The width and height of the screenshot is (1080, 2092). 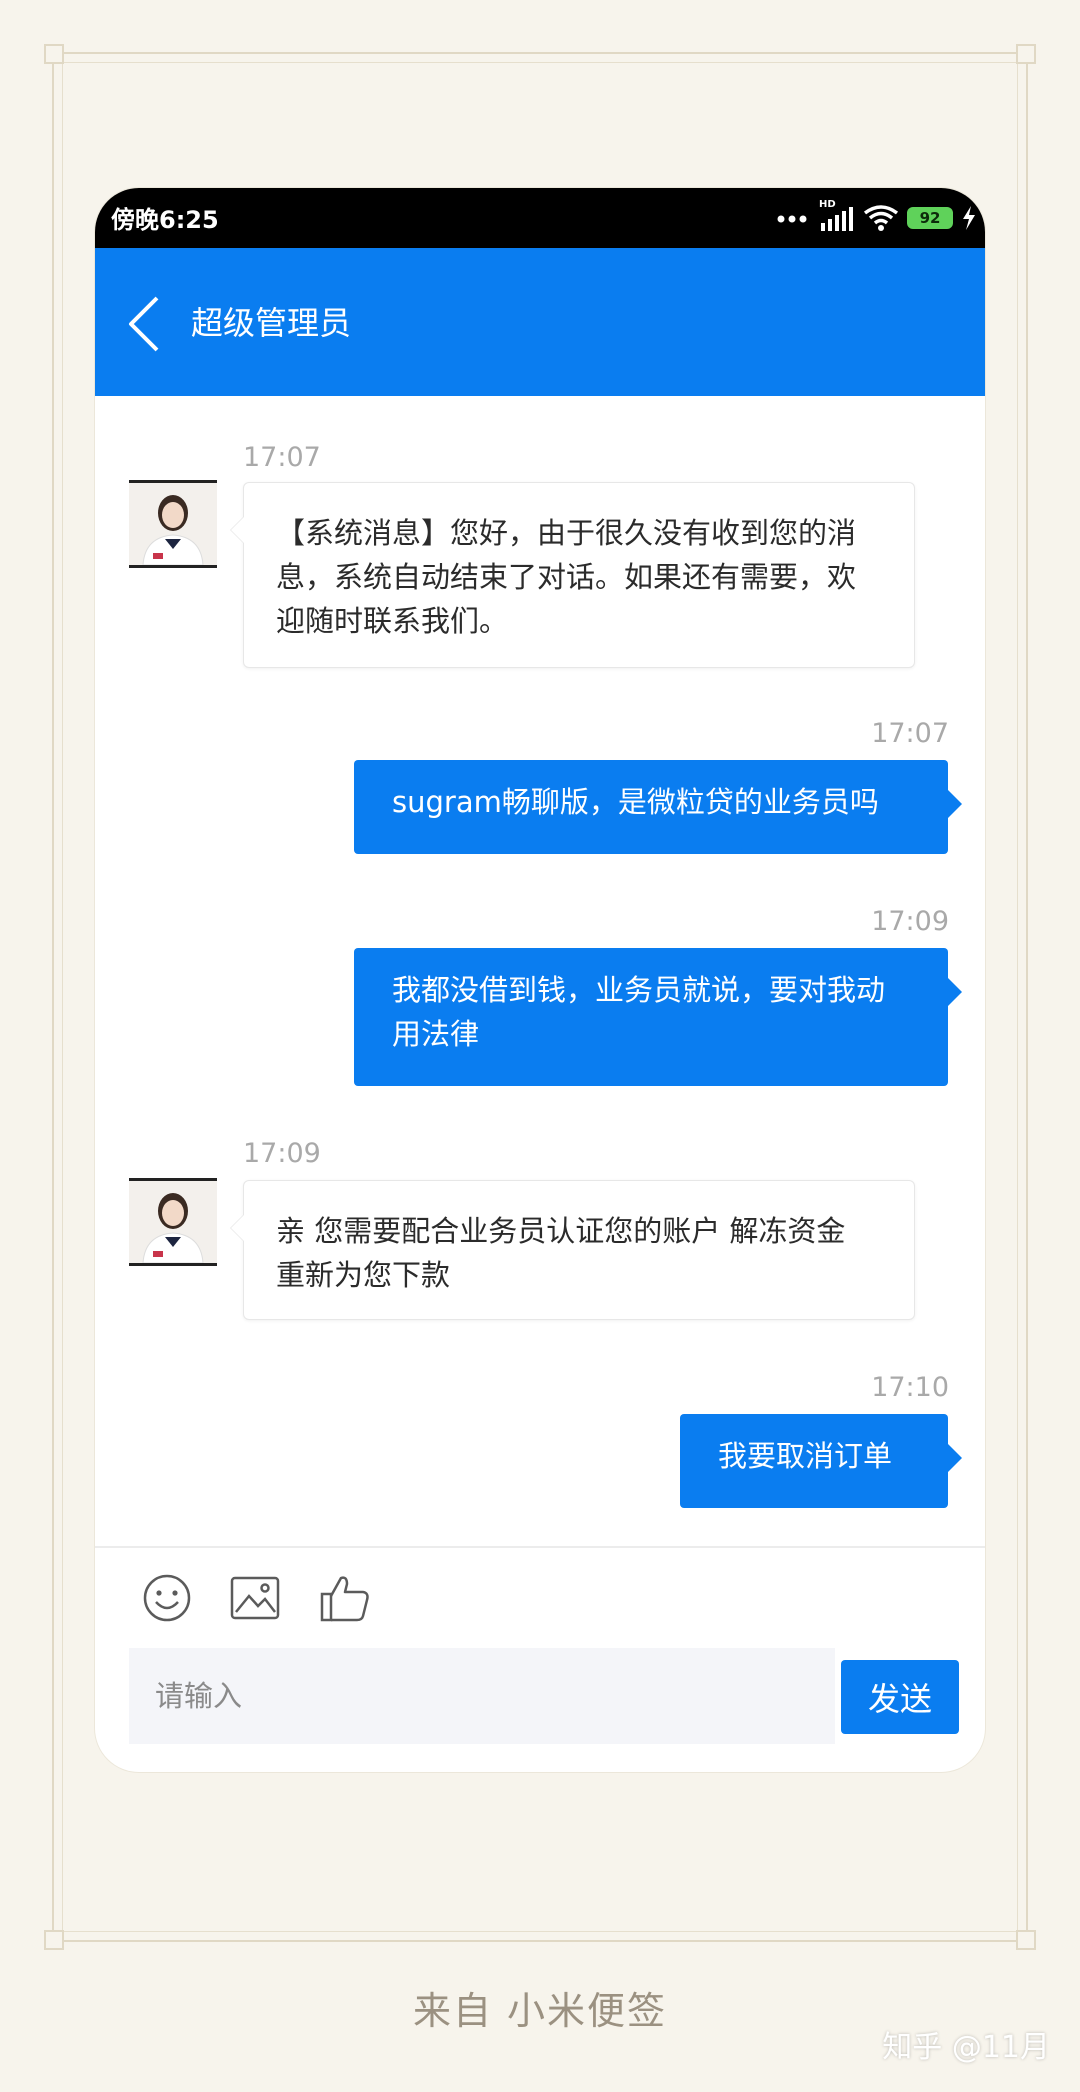 What do you see at coordinates (167, 1598) in the screenshot?
I see `emoji-icon` at bounding box center [167, 1598].